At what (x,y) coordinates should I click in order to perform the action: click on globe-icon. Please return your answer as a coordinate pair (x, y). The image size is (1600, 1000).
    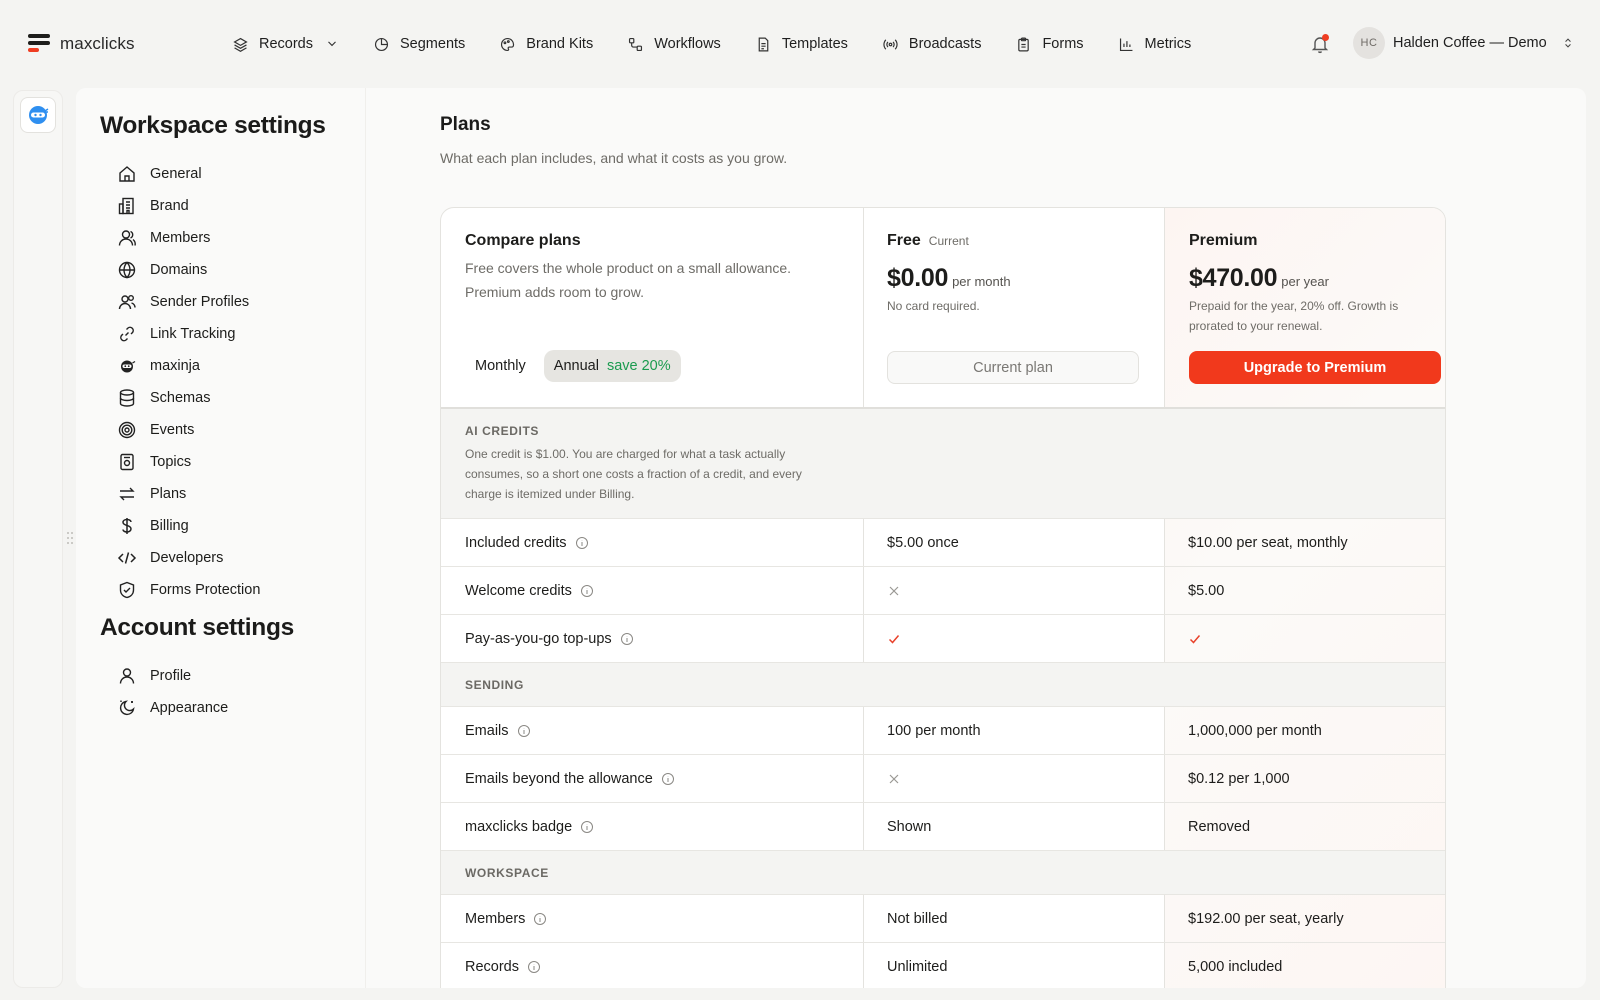
    Looking at the image, I should click on (127, 270).